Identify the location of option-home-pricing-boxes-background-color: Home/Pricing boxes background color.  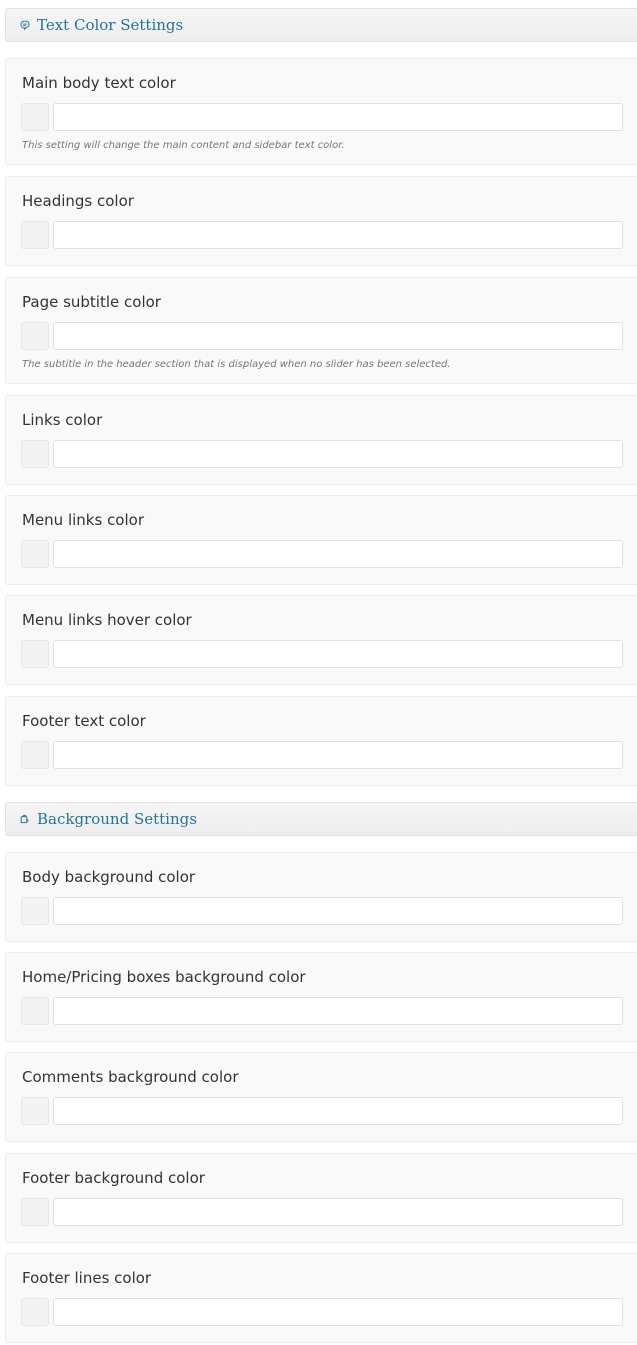
(321, 997).